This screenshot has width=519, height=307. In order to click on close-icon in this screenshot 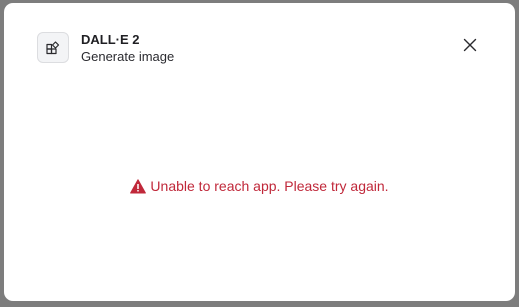, I will do `click(470, 45)`.